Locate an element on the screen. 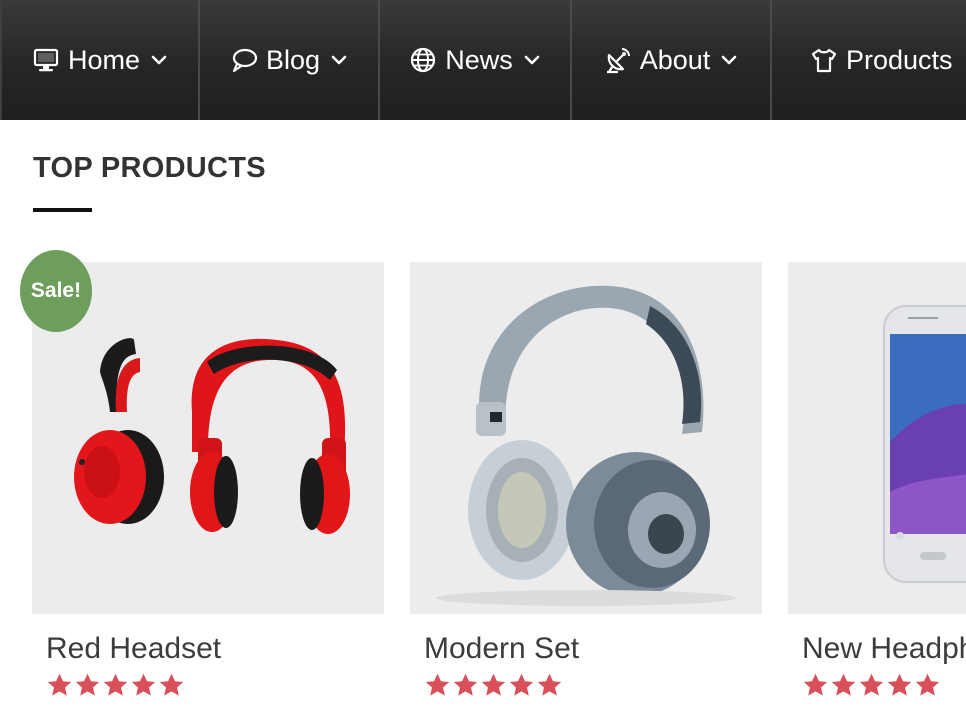 The image size is (966, 725). tshirt-icon is located at coordinates (824, 60).